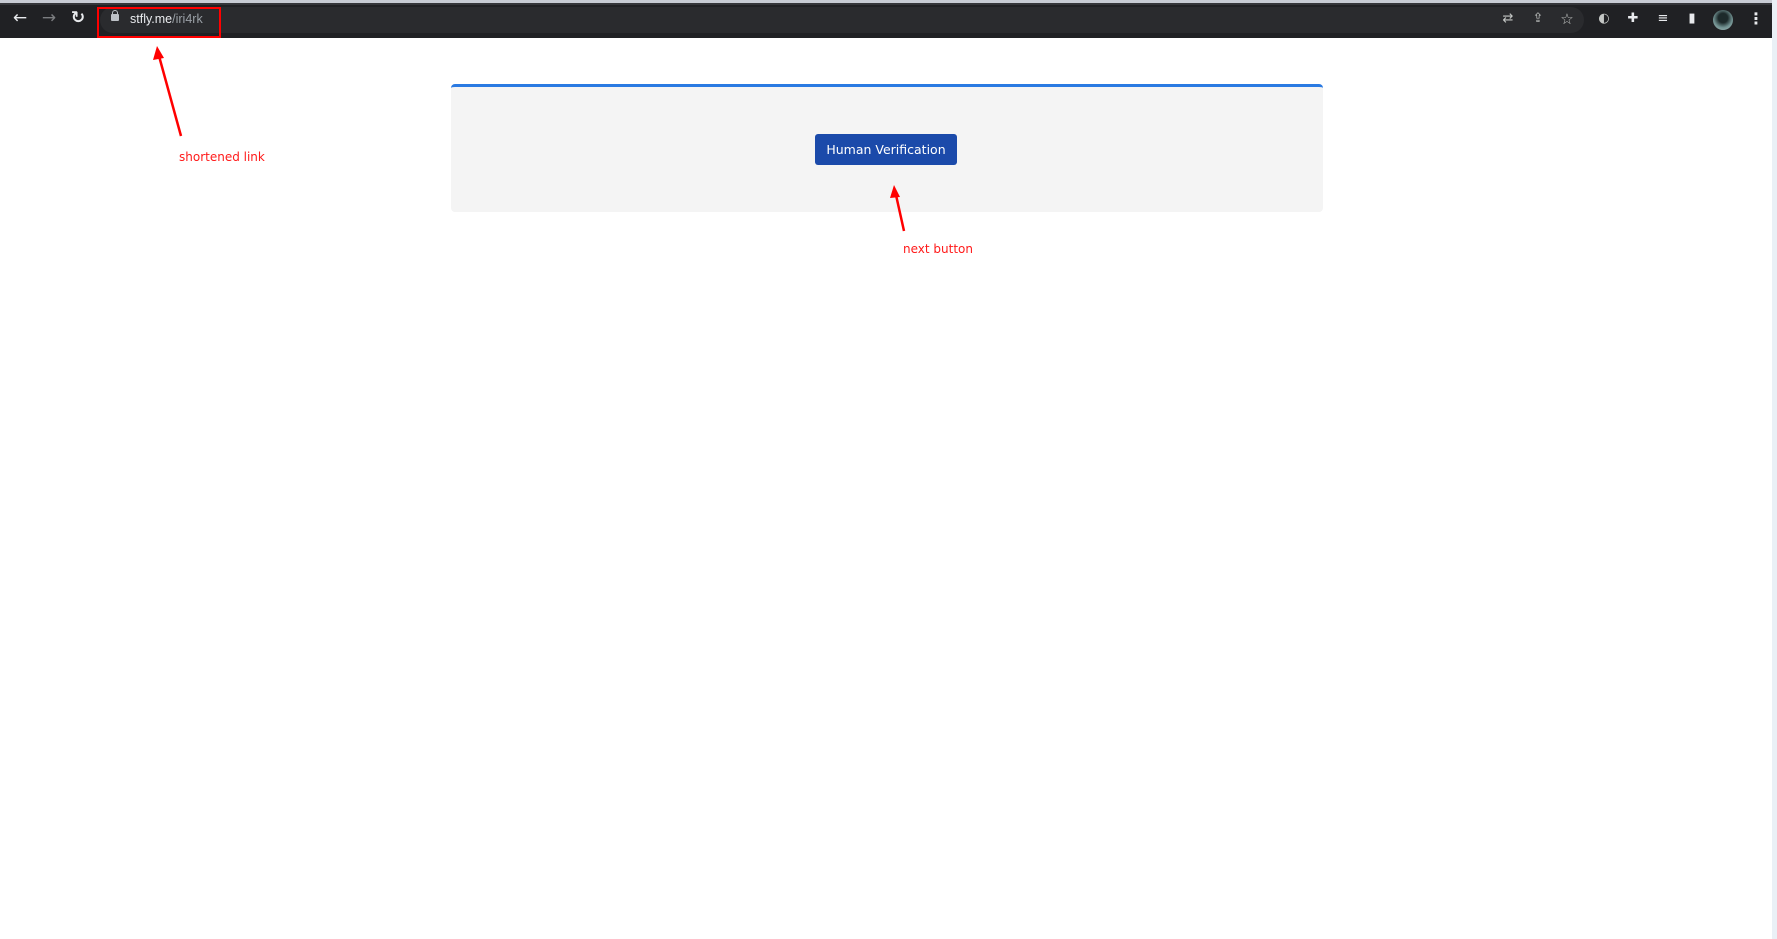 The width and height of the screenshot is (1777, 939). I want to click on reload-button: ↻, so click(78, 18).